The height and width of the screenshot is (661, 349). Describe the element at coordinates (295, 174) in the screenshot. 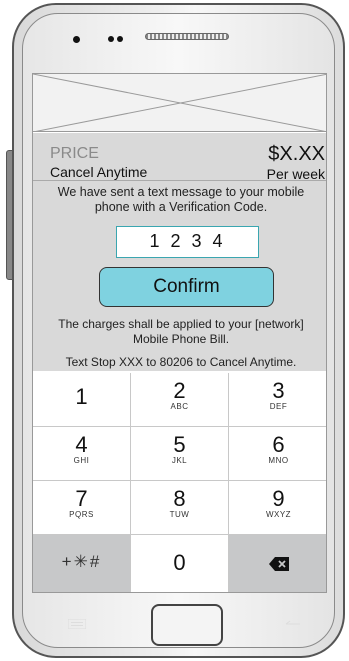

I see `billing-period: Per week` at that location.